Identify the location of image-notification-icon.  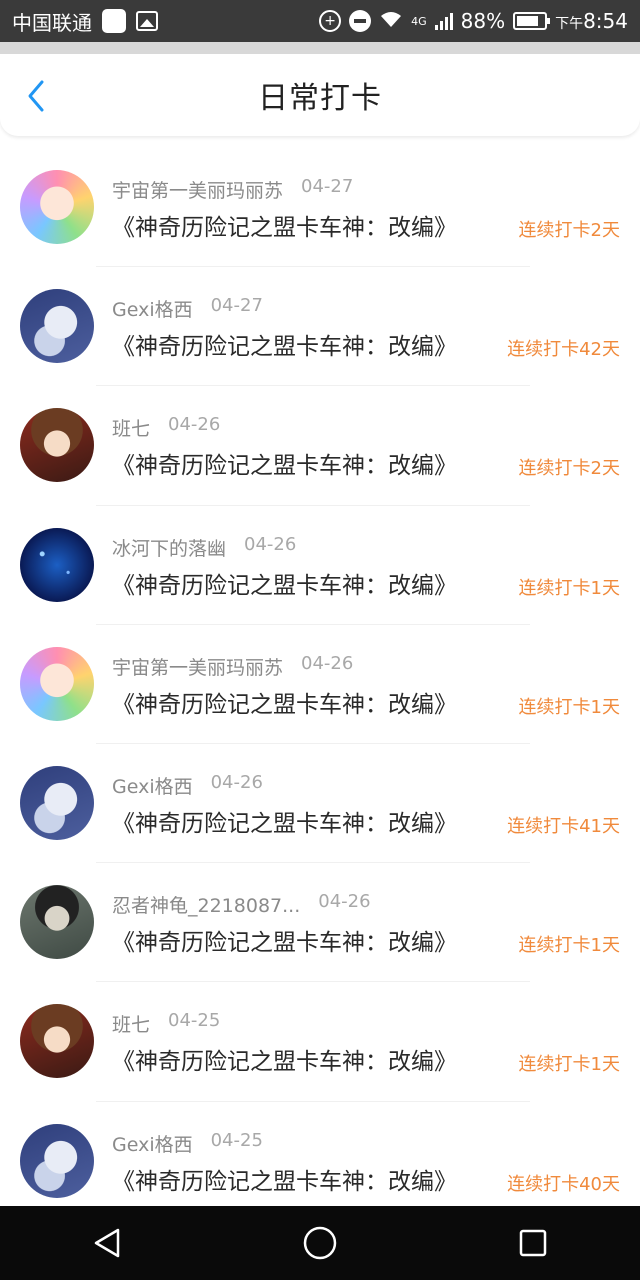
(147, 21).